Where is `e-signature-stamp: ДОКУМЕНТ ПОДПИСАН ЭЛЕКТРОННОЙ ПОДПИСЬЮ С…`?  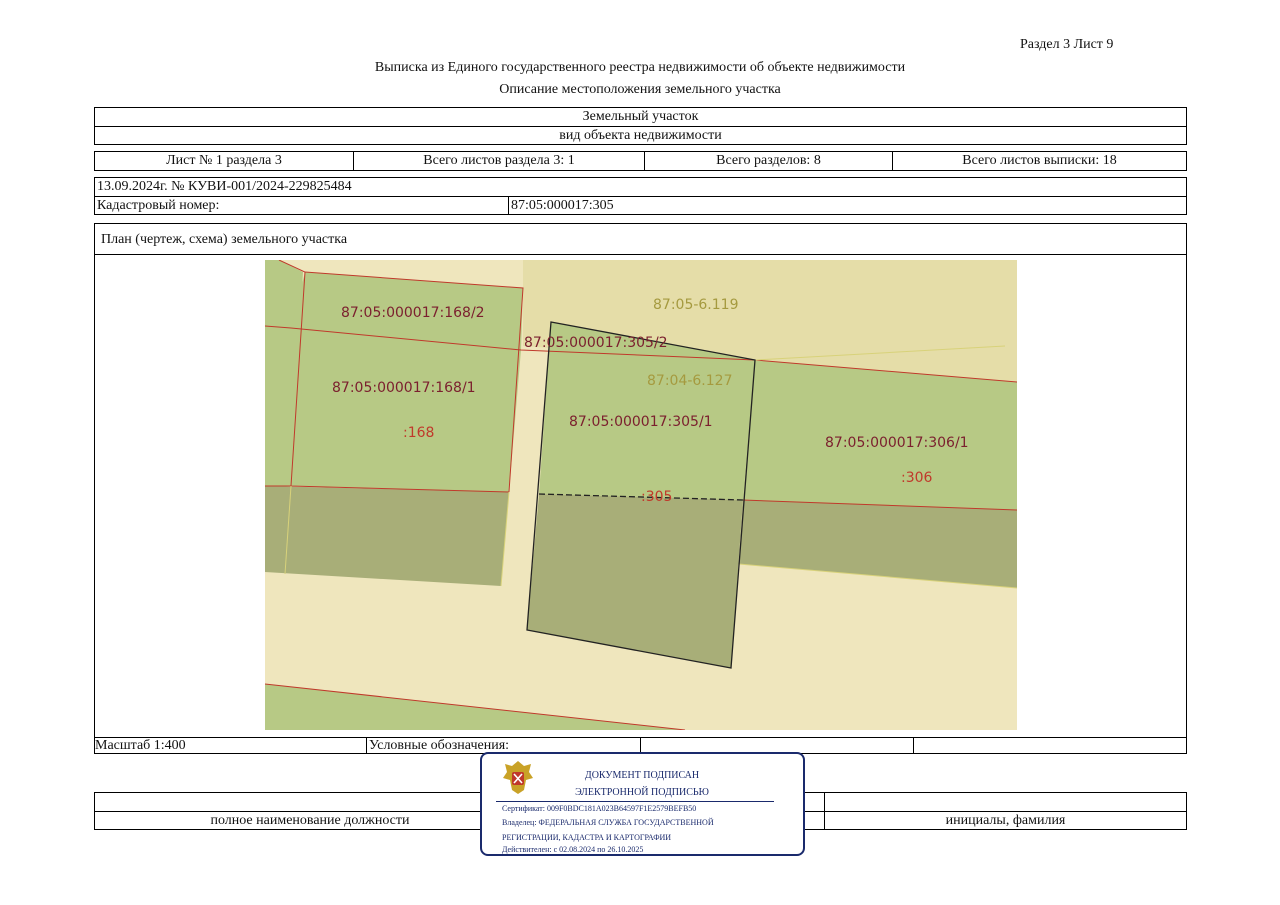
e-signature-stamp: ДОКУМЕНТ ПОДПИСАН ЭЛЕКТРОННОЙ ПОДПИСЬЮ С… is located at coordinates (642, 804).